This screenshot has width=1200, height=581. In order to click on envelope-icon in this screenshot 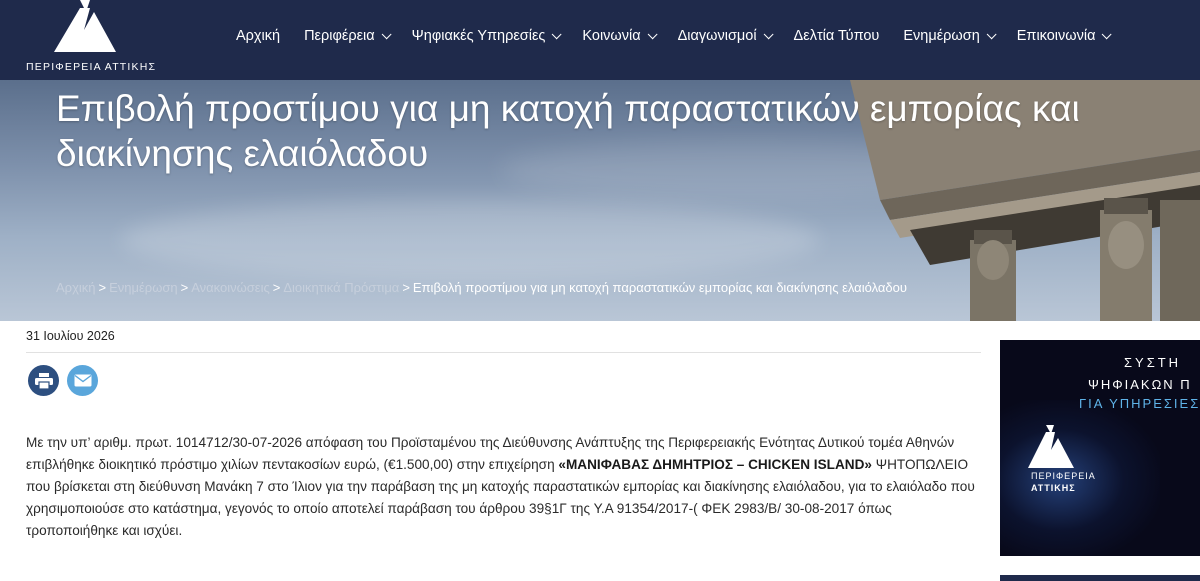, I will do `click(82, 380)`.